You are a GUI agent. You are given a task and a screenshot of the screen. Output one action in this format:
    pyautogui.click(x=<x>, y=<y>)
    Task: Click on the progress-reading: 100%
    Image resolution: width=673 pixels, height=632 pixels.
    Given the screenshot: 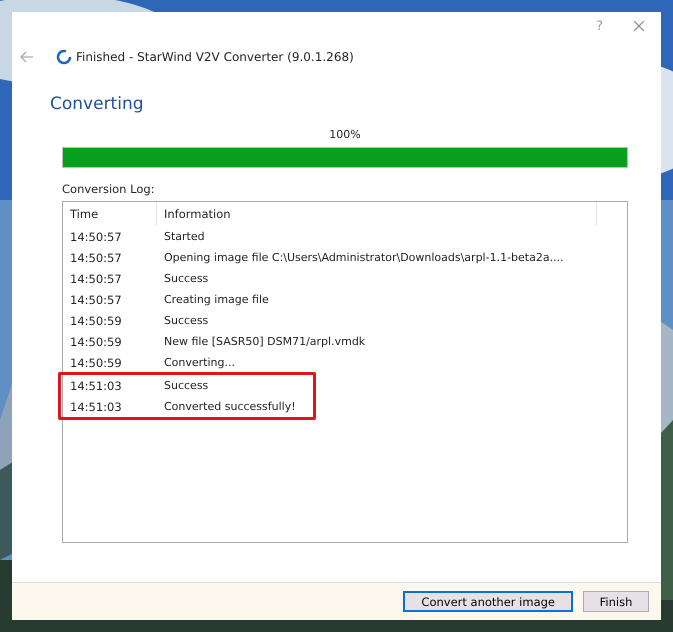 What is the action you would take?
    pyautogui.click(x=345, y=134)
    